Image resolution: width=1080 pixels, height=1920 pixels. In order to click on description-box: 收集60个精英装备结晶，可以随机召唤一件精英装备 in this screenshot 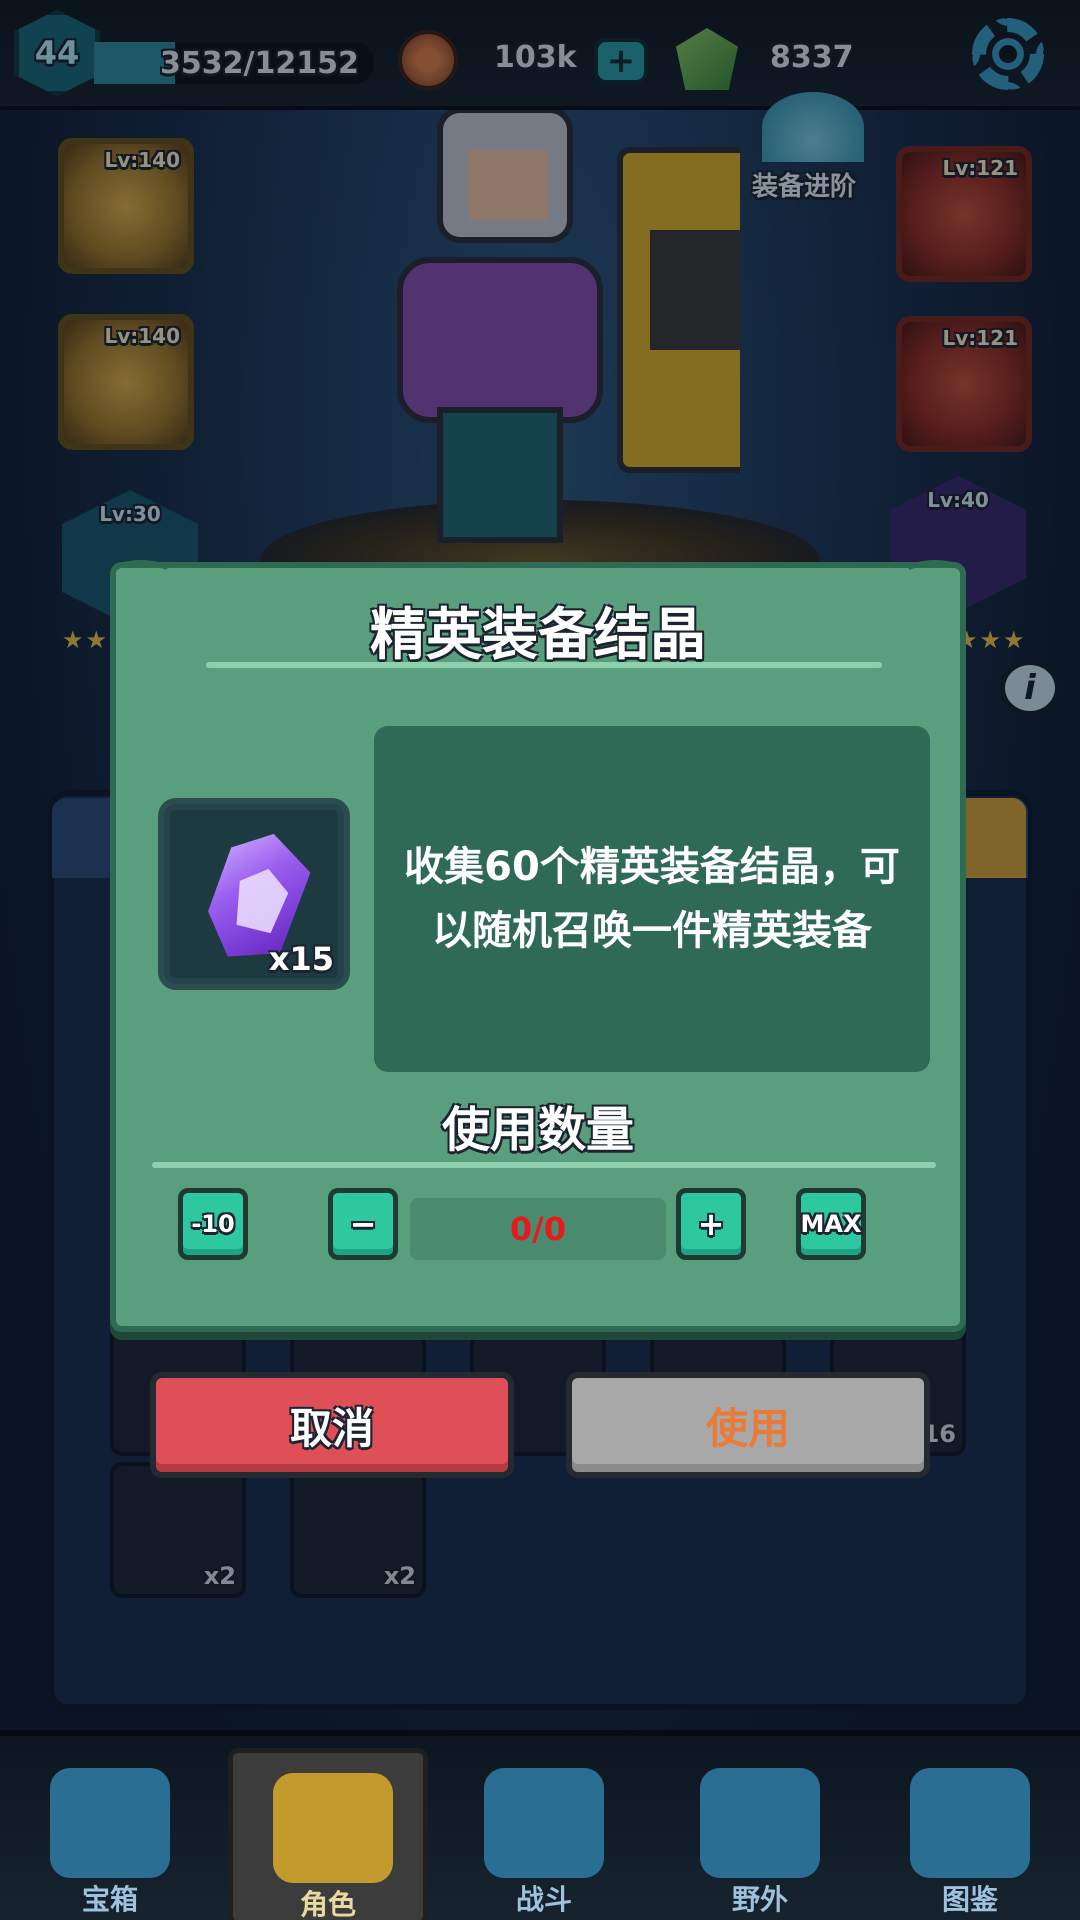, I will do `click(652, 899)`.